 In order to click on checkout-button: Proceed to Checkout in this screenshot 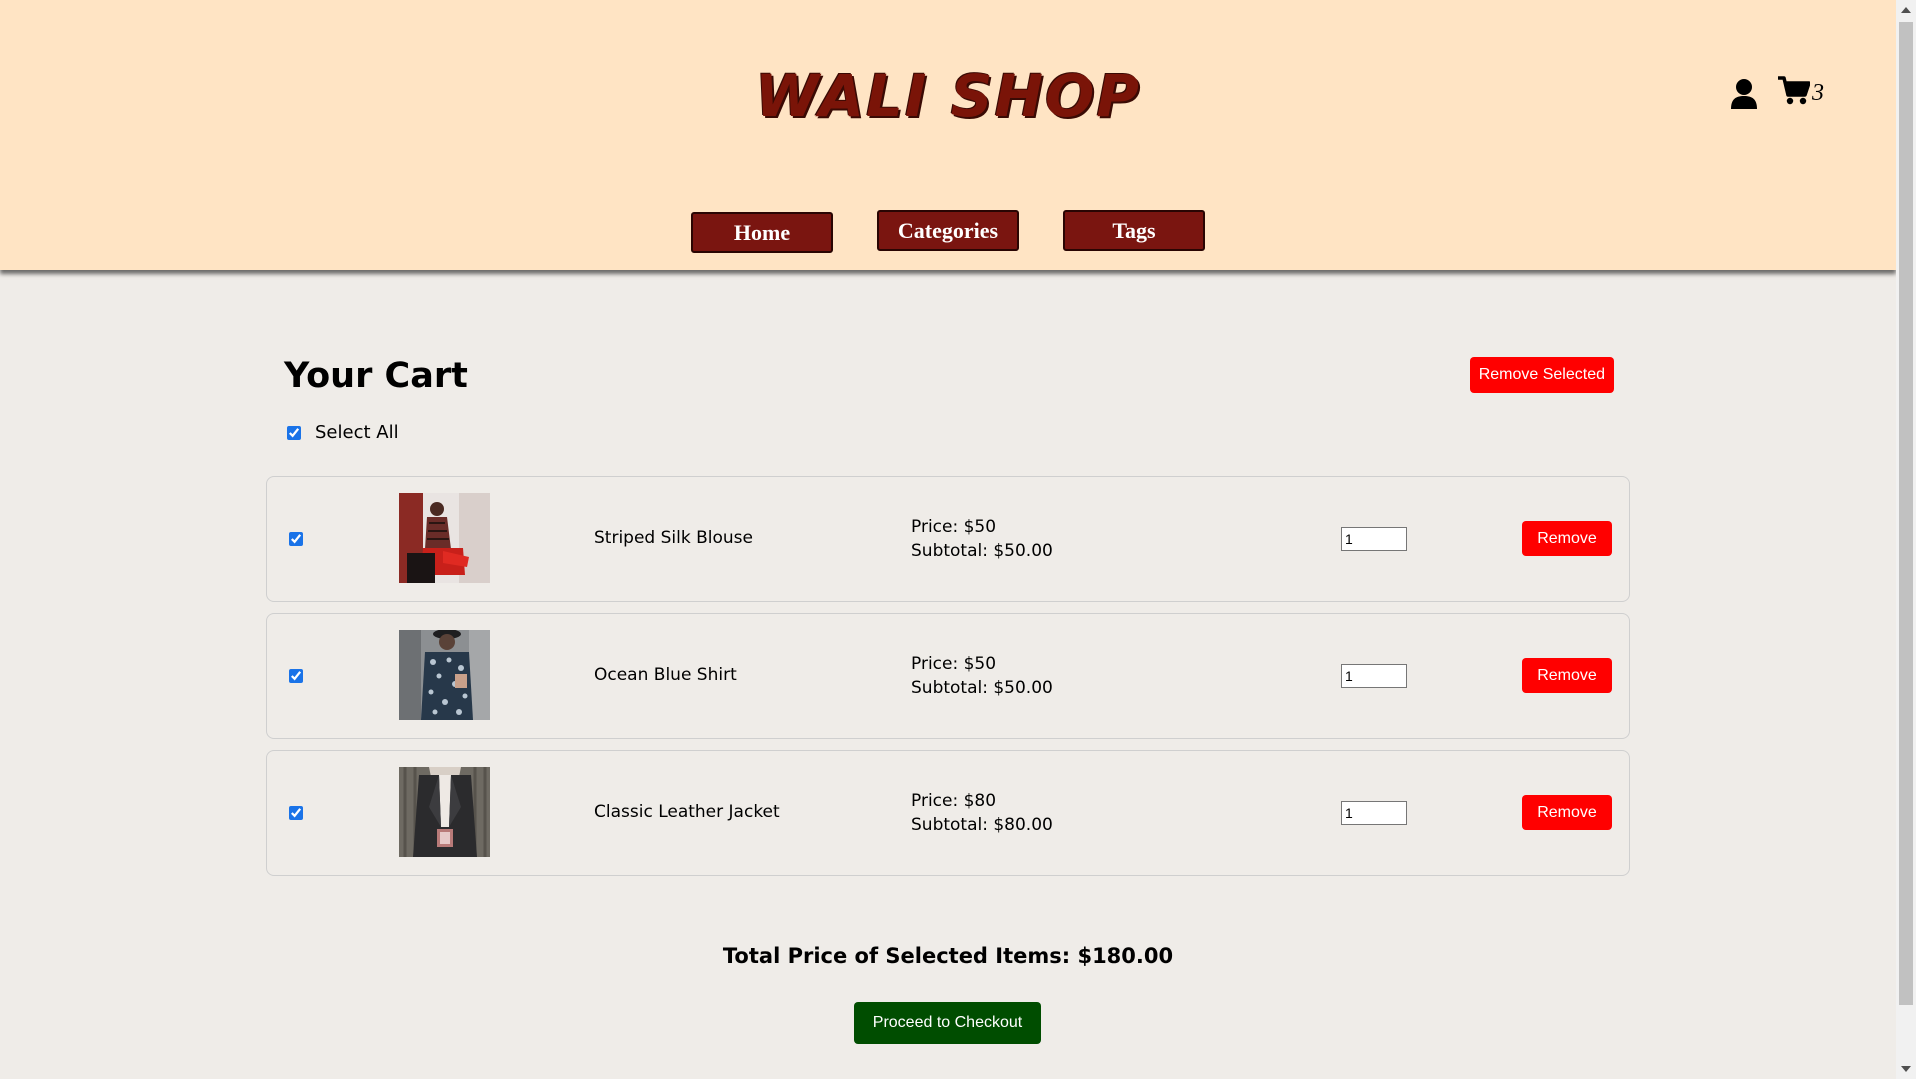, I will do `click(947, 1023)`.